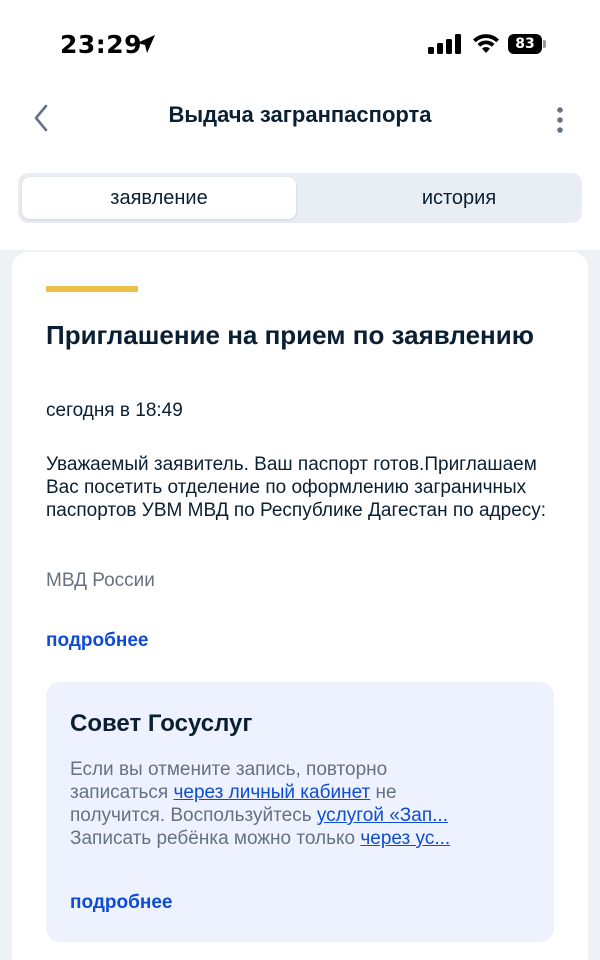  Describe the element at coordinates (193, 815) in the screenshot. I see `advice-text-segment: получится. Воспользуйтесь` at that location.